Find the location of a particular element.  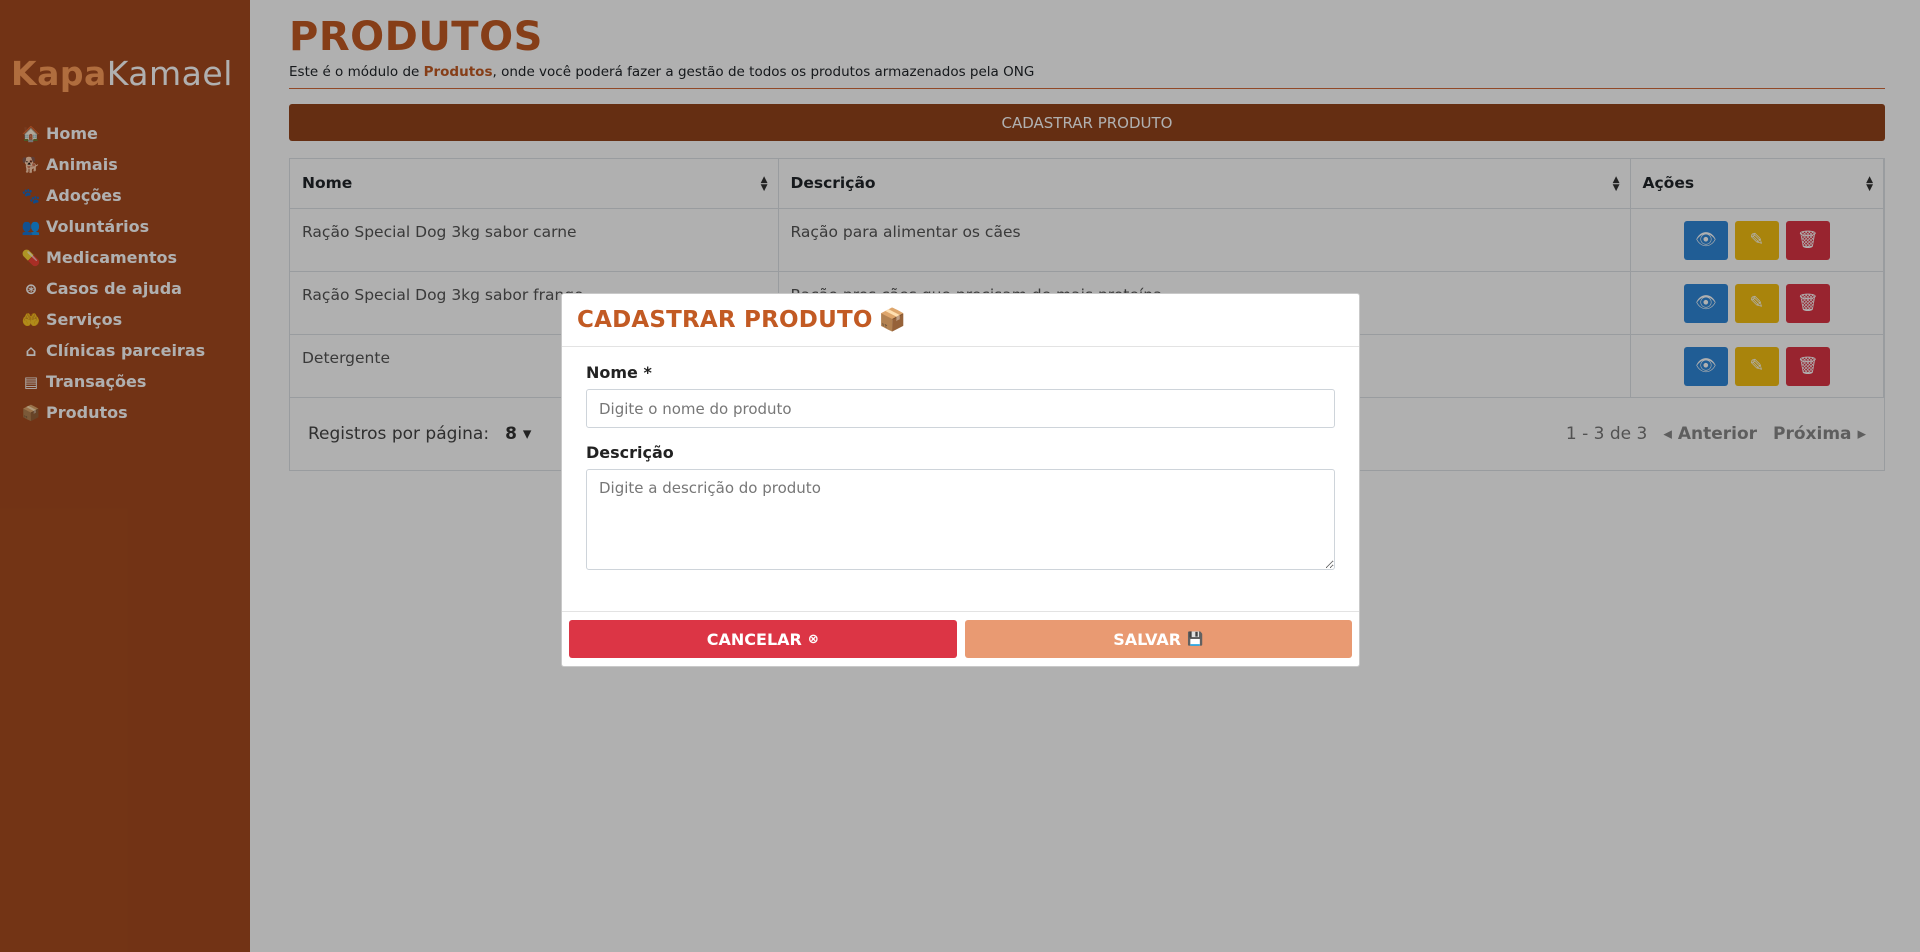

floppy-icon: 💾 is located at coordinates (1195, 639).